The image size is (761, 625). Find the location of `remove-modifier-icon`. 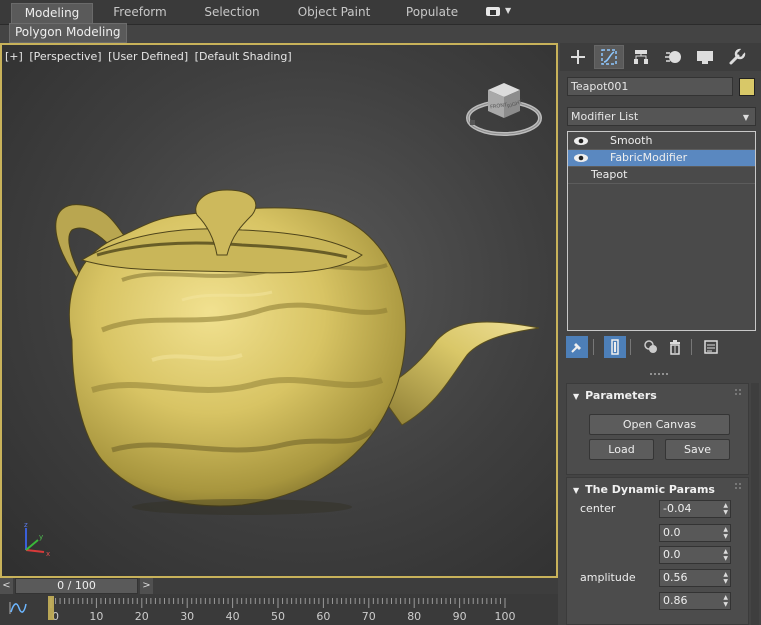

remove-modifier-icon is located at coordinates (675, 347).